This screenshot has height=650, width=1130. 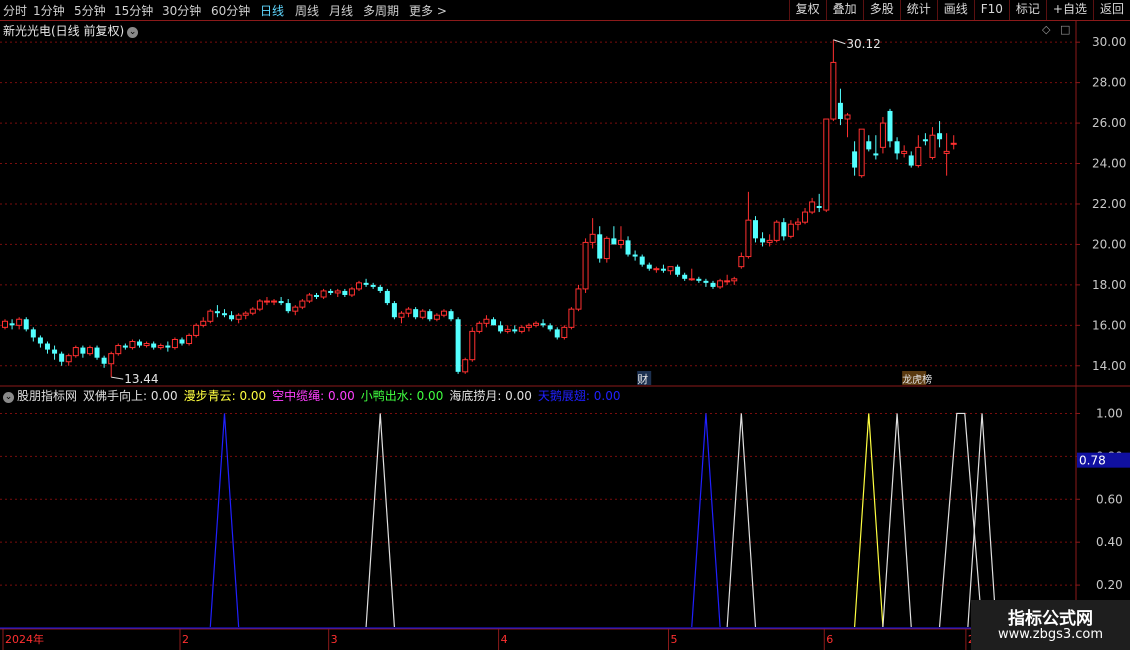 What do you see at coordinates (1065, 29) in the screenshot?
I see `square-icon: □` at bounding box center [1065, 29].